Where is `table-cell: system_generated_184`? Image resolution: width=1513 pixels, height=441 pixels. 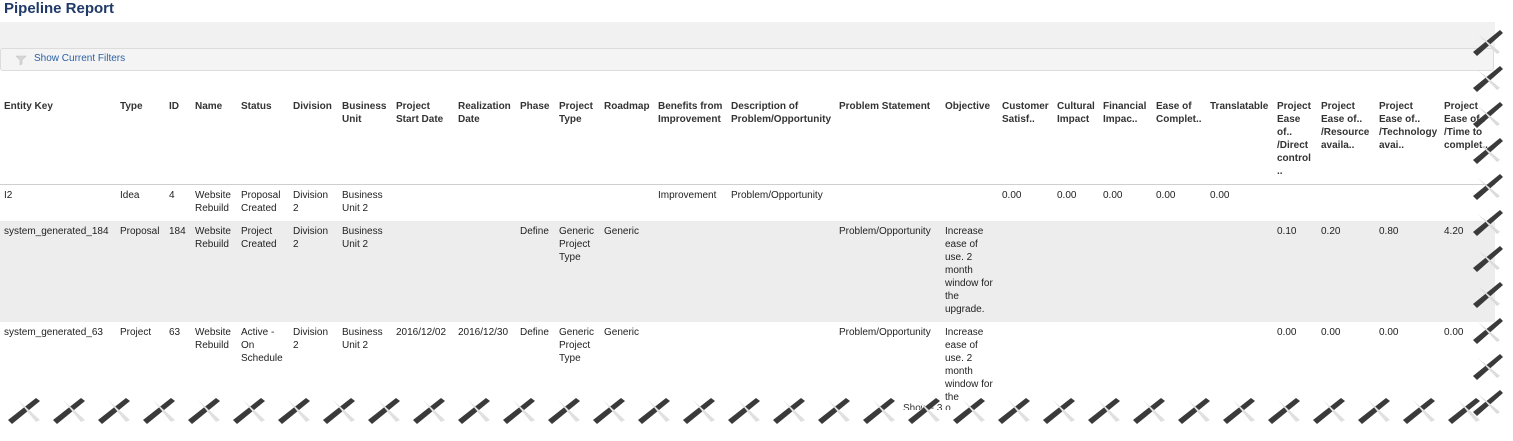 table-cell: system_generated_184 is located at coordinates (58, 271).